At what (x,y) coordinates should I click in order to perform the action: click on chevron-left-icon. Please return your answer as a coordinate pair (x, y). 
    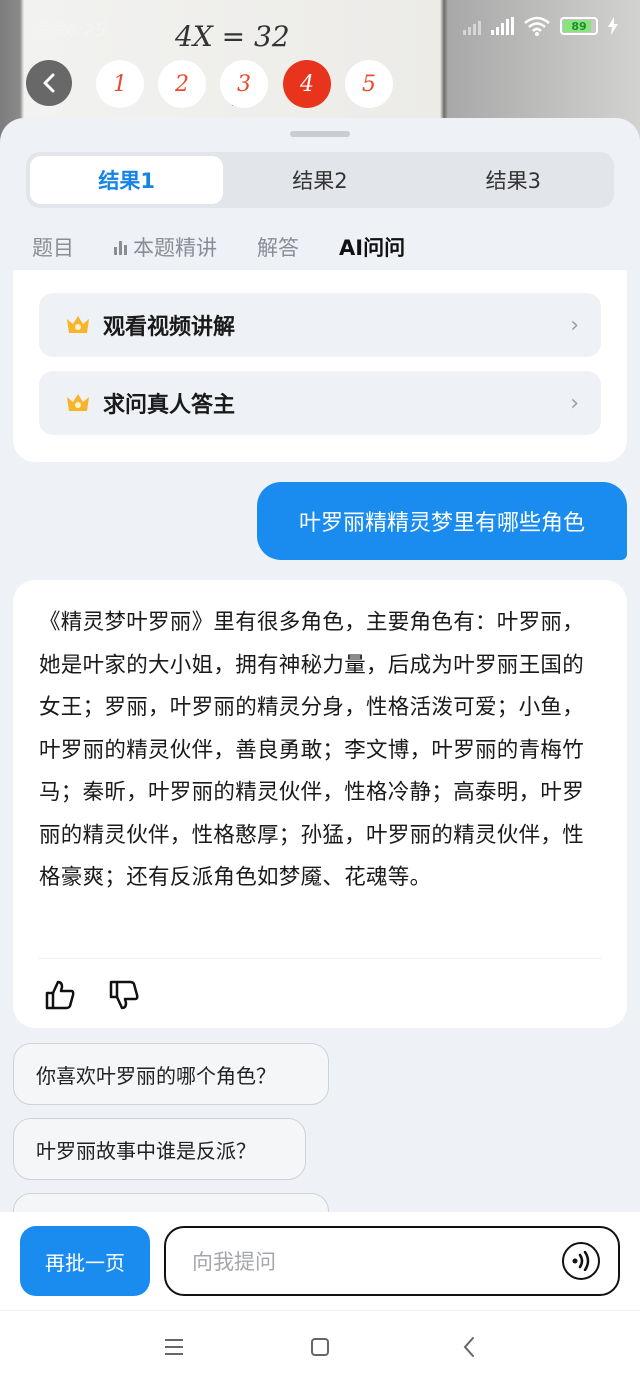
    Looking at the image, I should click on (49, 83).